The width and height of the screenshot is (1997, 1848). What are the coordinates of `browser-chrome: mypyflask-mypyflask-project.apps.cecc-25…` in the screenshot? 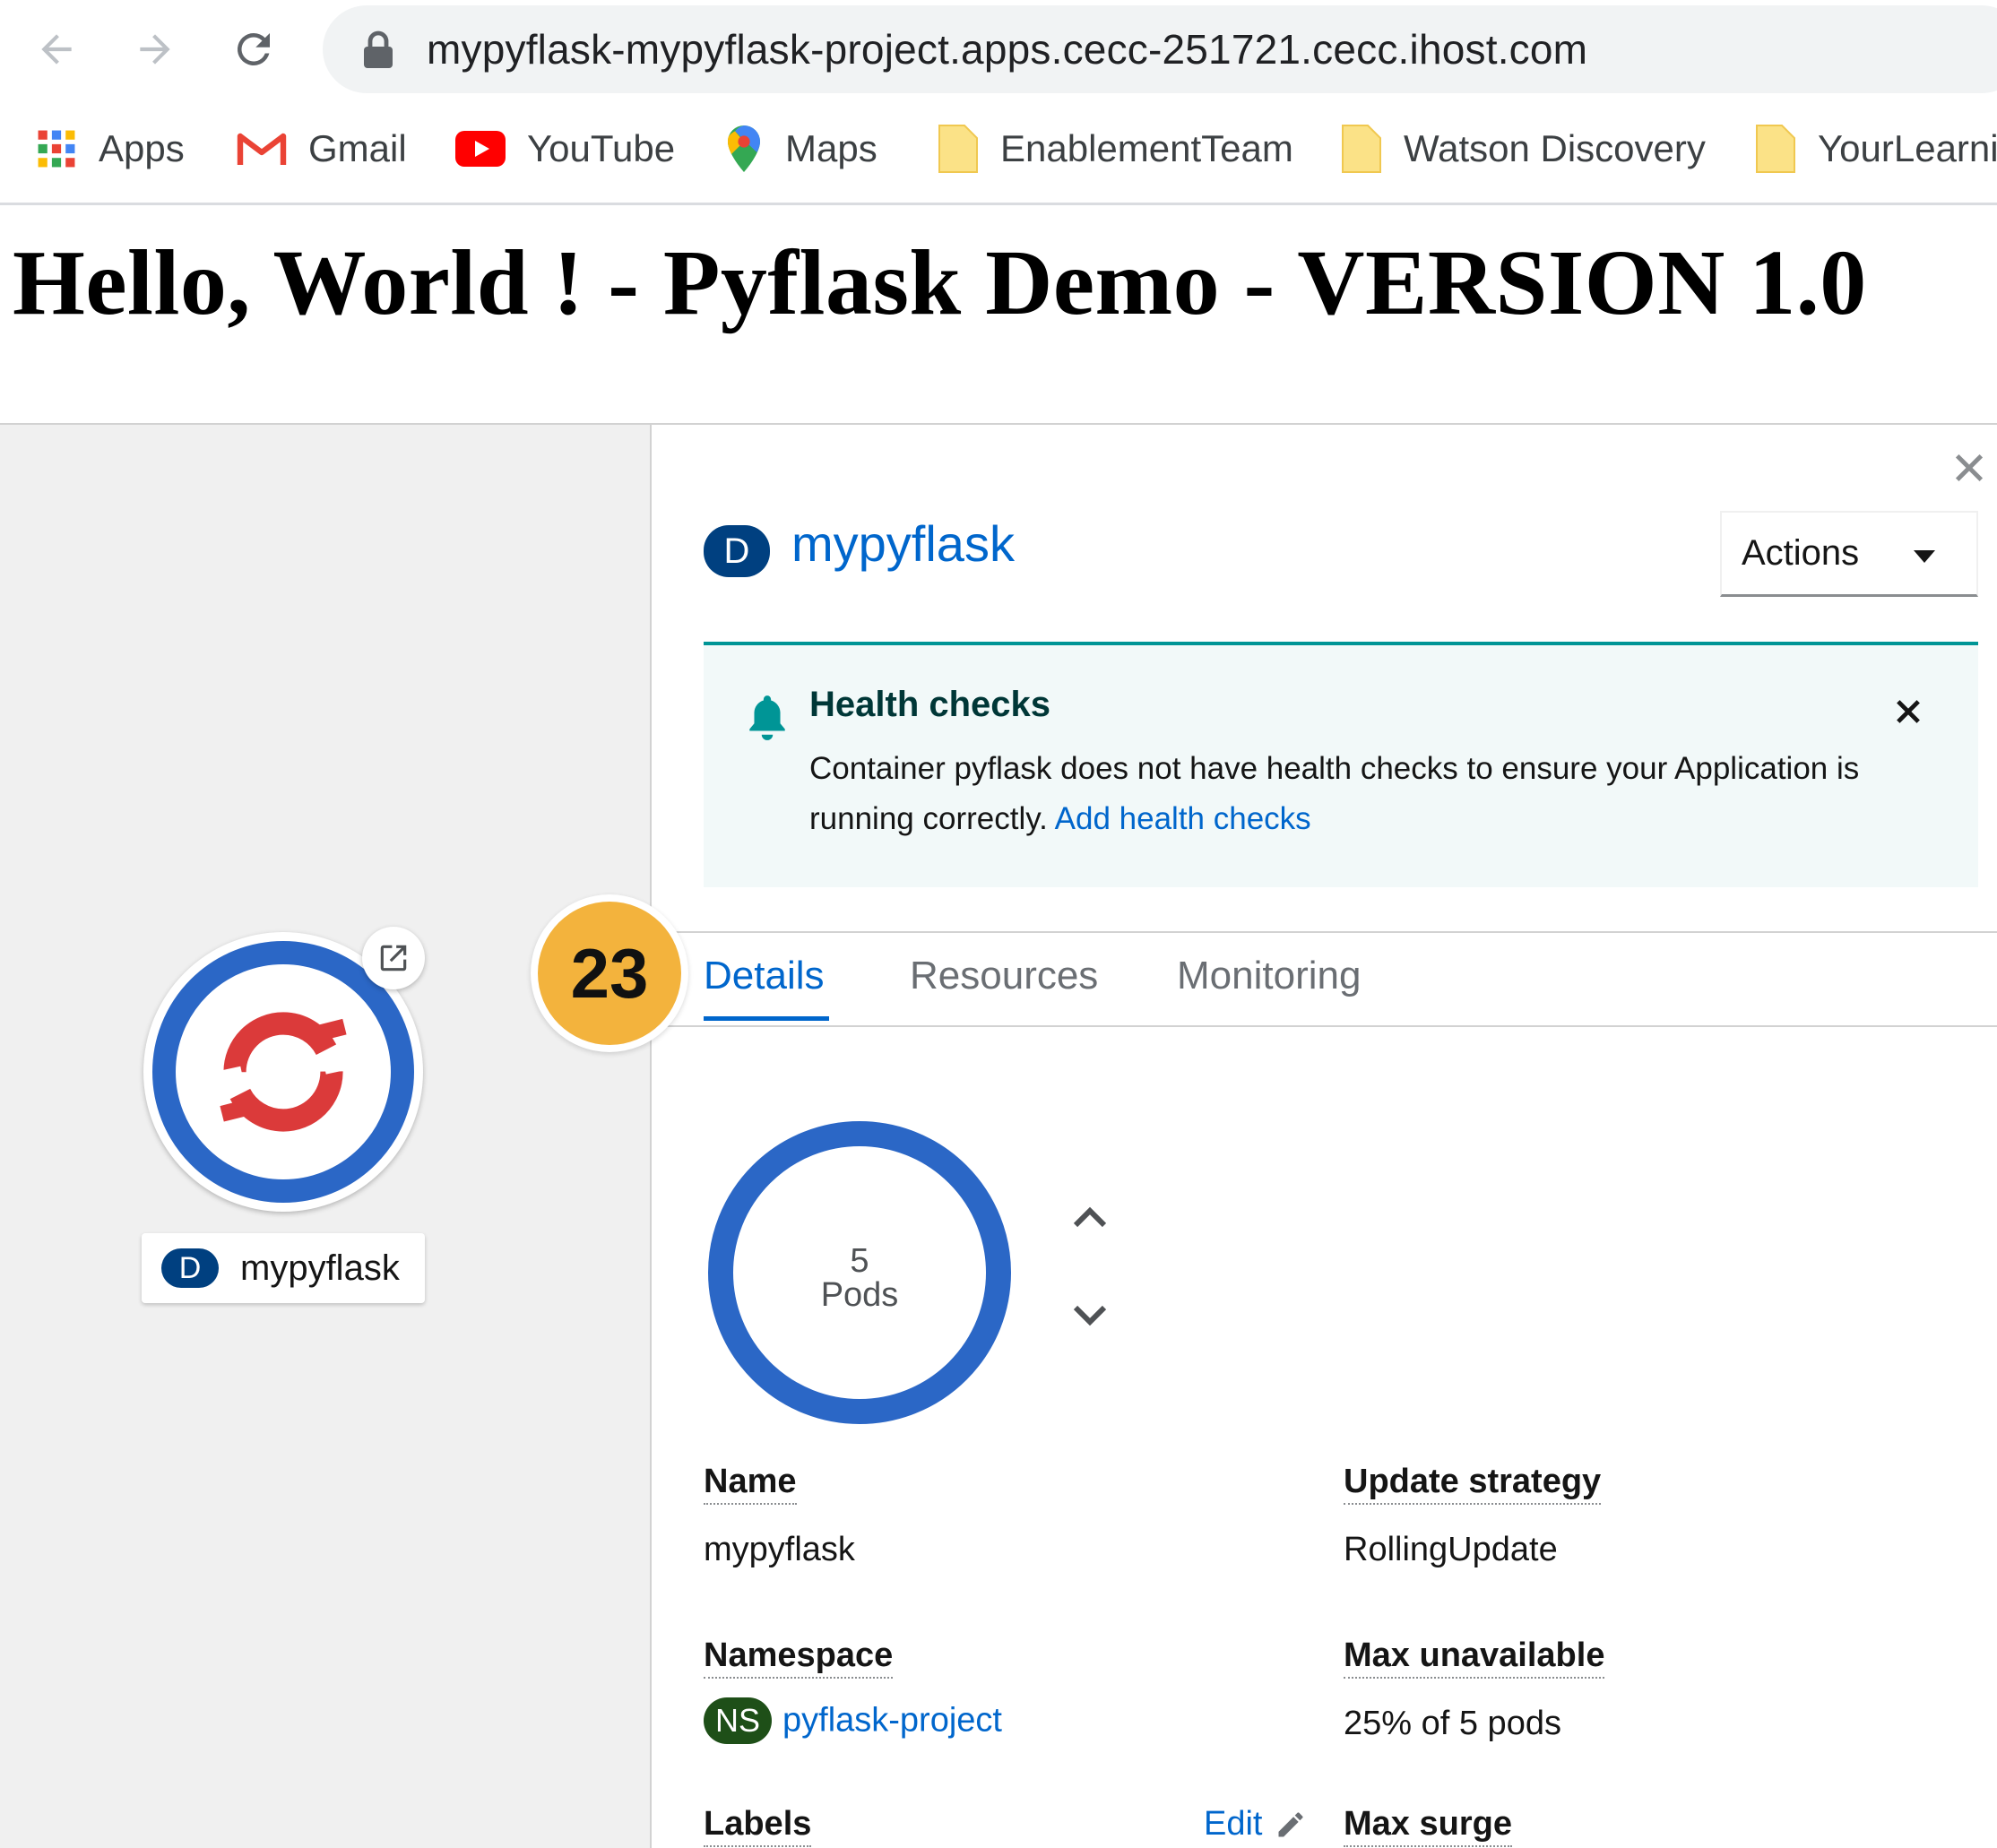 It's located at (998, 102).